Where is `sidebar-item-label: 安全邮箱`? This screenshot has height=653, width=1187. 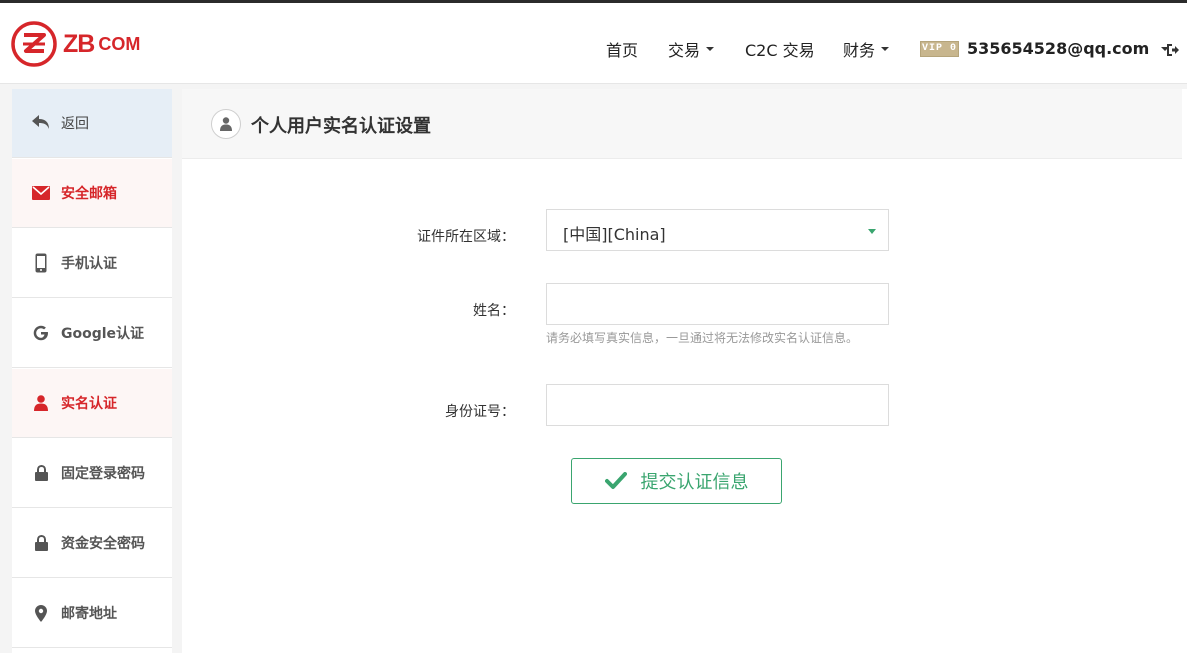
sidebar-item-label: 安全邮箱 is located at coordinates (89, 194).